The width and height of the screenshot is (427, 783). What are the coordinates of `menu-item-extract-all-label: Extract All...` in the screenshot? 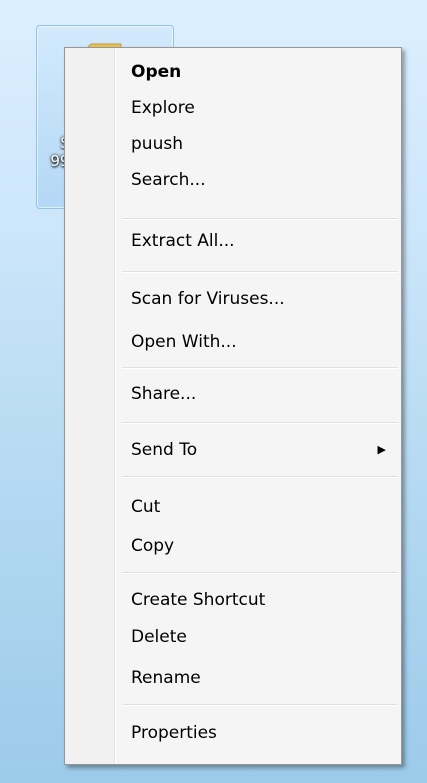 It's located at (183, 241).